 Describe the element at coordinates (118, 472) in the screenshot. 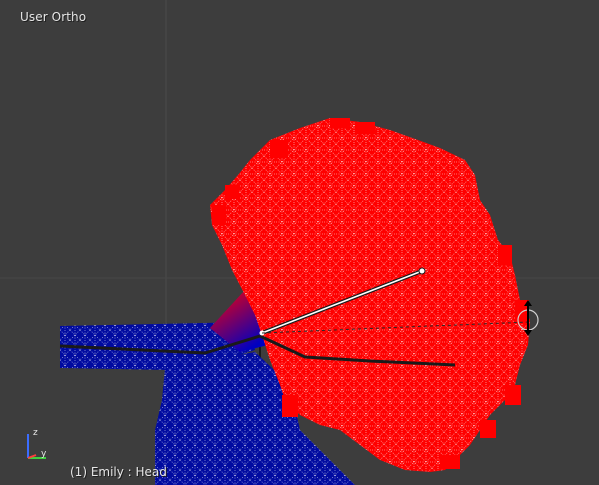

I see `active-object-label: (1) Emily : Head` at that location.